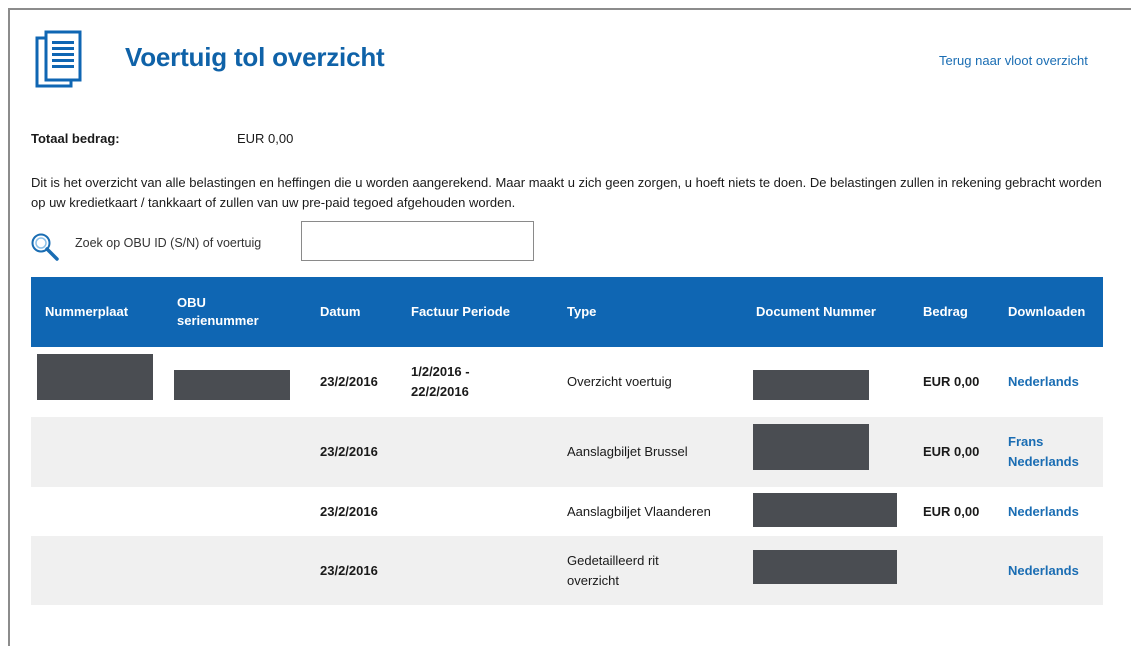  I want to click on column-header-period: Factuur Periode, so click(460, 311).